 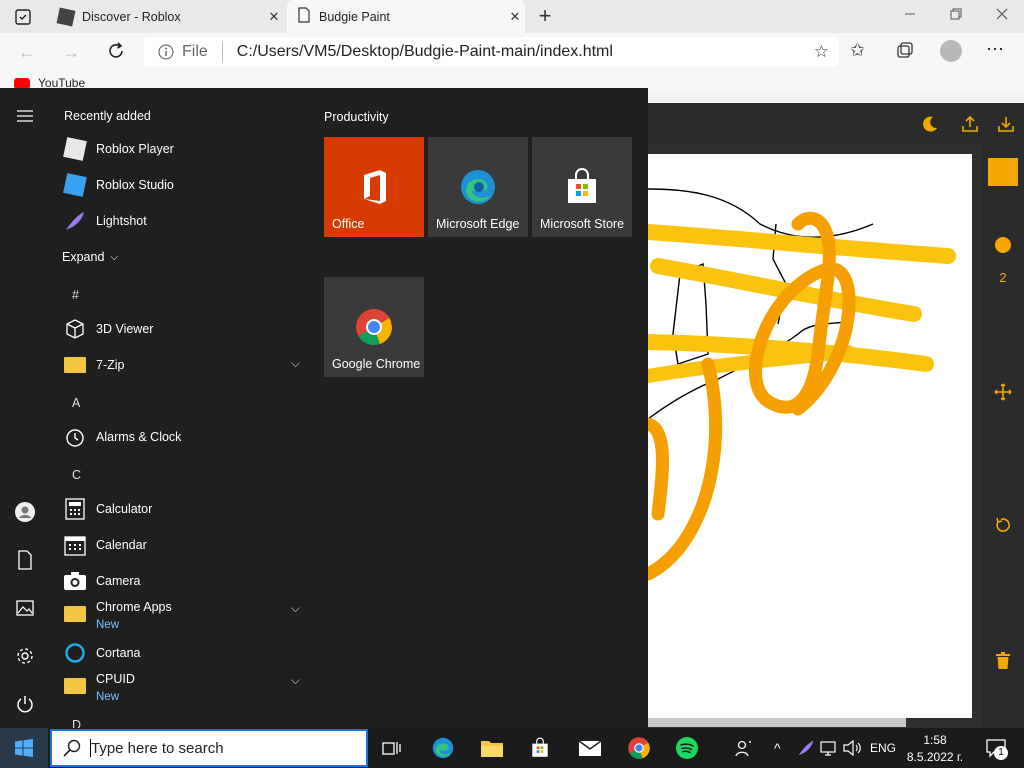 What do you see at coordinates (1003, 661) in the screenshot?
I see `trash-icon` at bounding box center [1003, 661].